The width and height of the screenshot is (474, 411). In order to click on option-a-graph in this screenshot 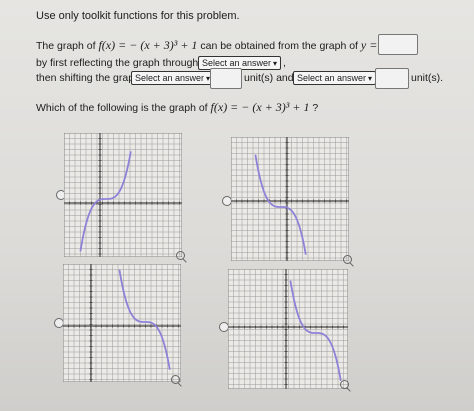, I will do `click(123, 195)`.